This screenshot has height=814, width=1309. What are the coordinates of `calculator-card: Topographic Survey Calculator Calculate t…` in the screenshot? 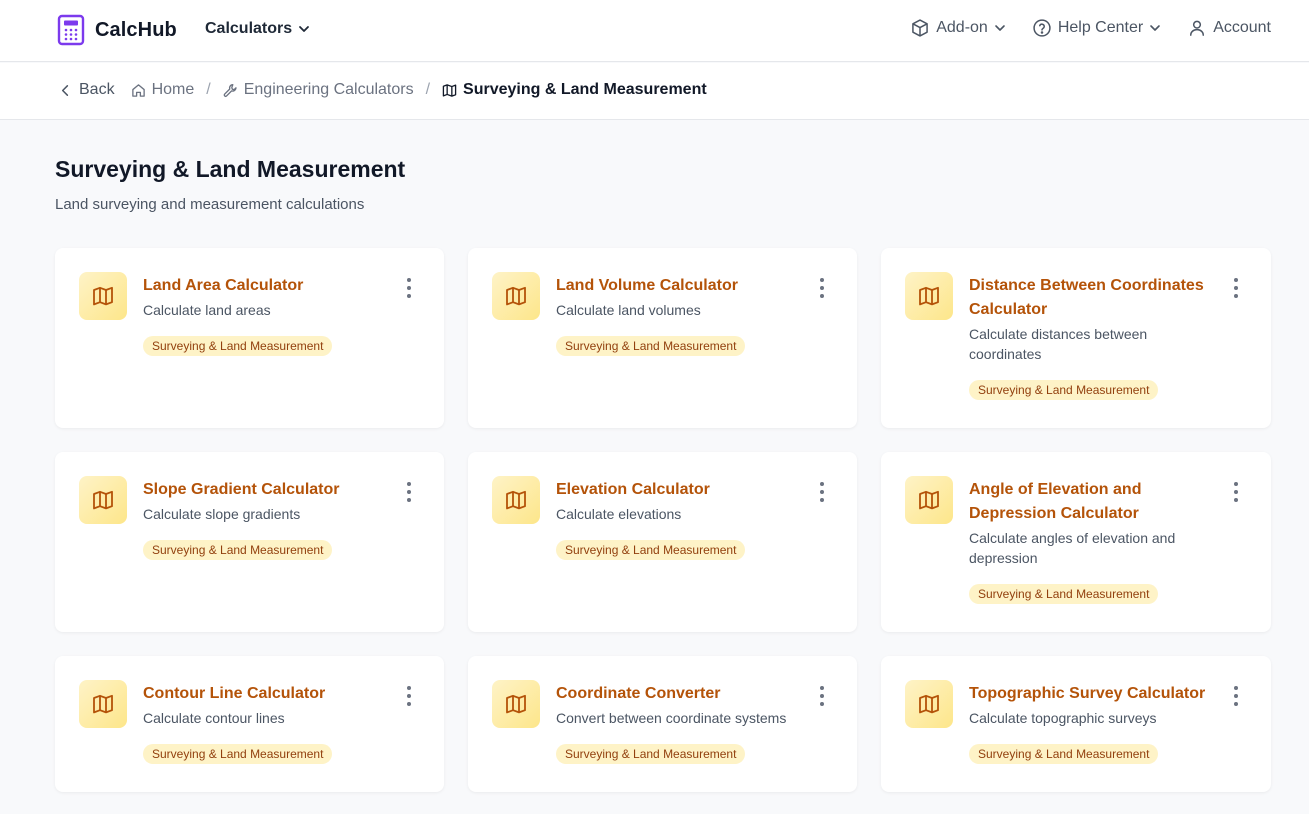 It's located at (1076, 724).